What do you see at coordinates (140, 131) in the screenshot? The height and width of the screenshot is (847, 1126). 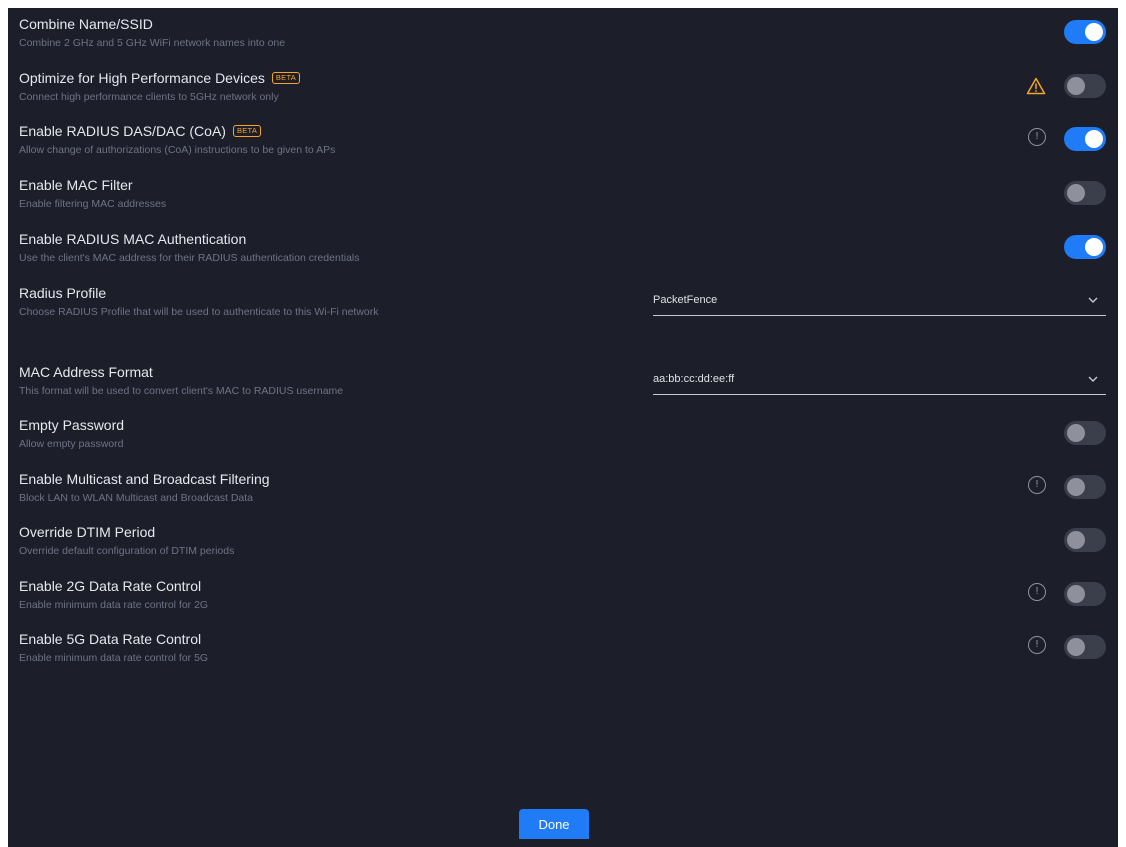 I see `setting-title: Enable RADIUS DAS/DAC (CoA) BETA` at bounding box center [140, 131].